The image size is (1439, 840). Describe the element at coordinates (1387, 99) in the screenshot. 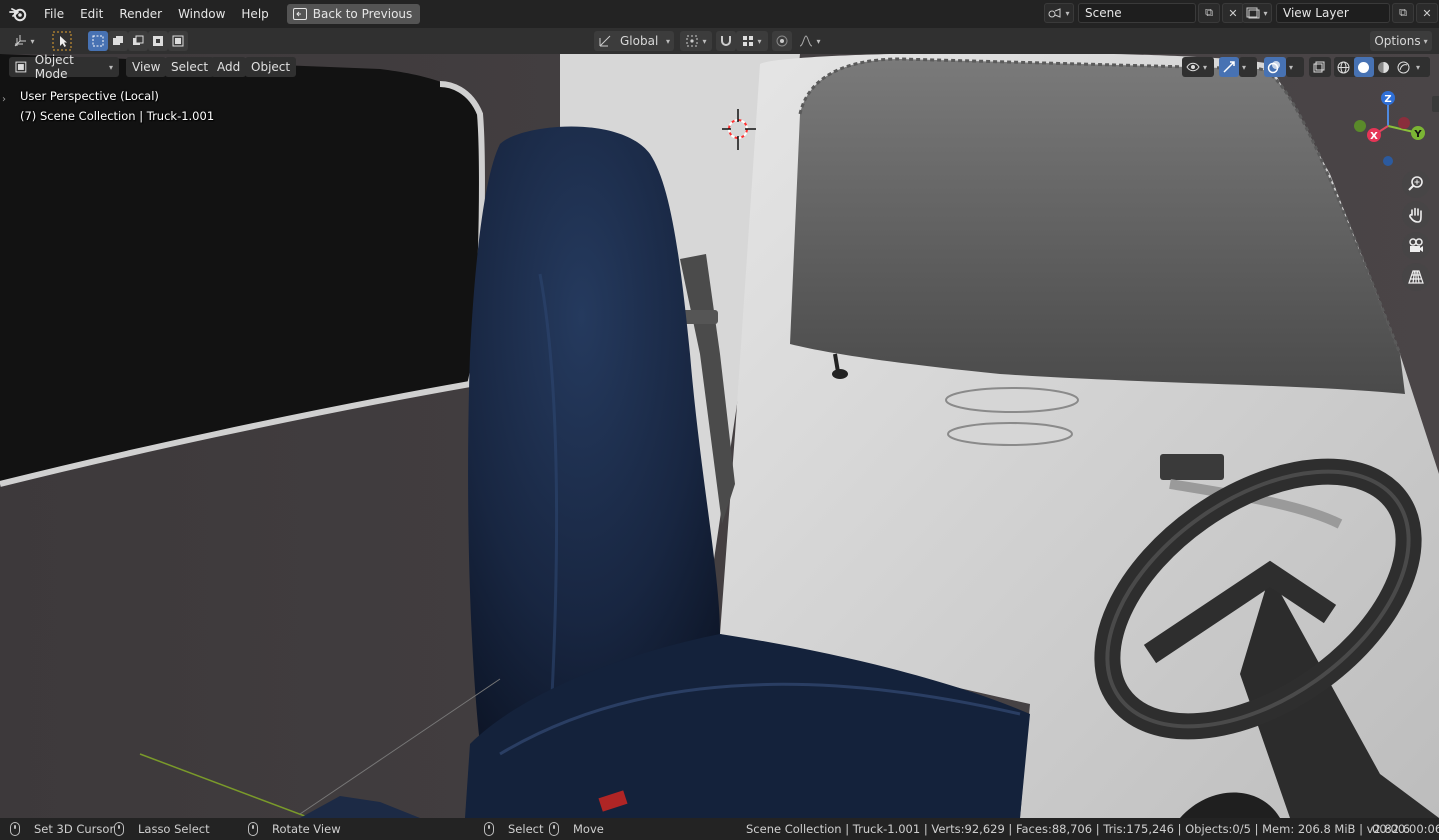

I see `gizmo-z-label: Z` at that location.